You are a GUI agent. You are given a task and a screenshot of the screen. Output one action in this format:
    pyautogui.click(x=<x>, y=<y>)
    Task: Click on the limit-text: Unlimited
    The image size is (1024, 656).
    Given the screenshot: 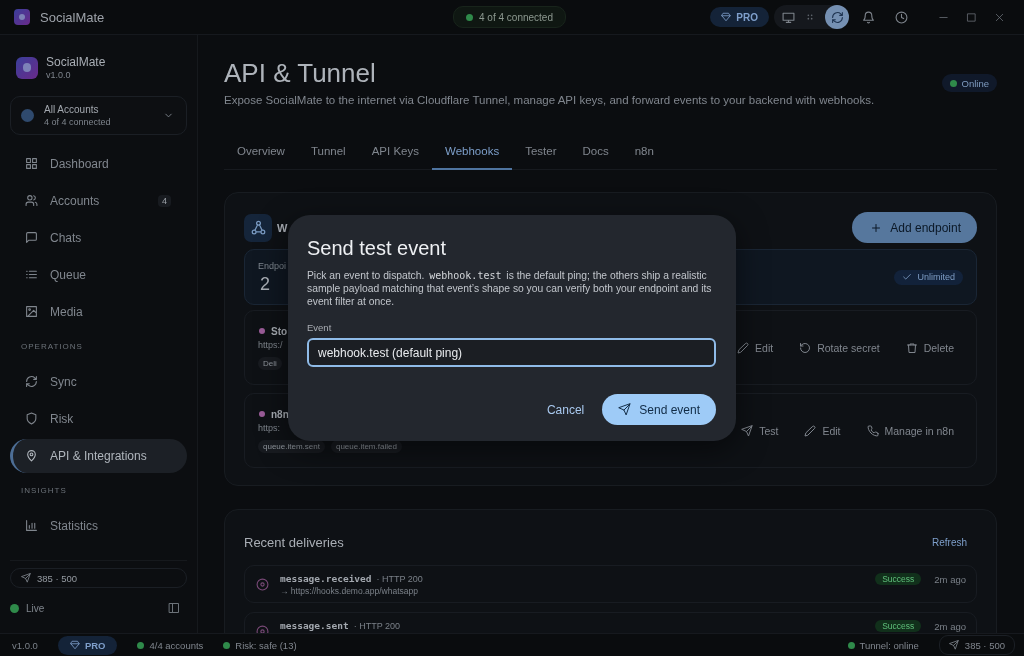 What is the action you would take?
    pyautogui.click(x=936, y=277)
    